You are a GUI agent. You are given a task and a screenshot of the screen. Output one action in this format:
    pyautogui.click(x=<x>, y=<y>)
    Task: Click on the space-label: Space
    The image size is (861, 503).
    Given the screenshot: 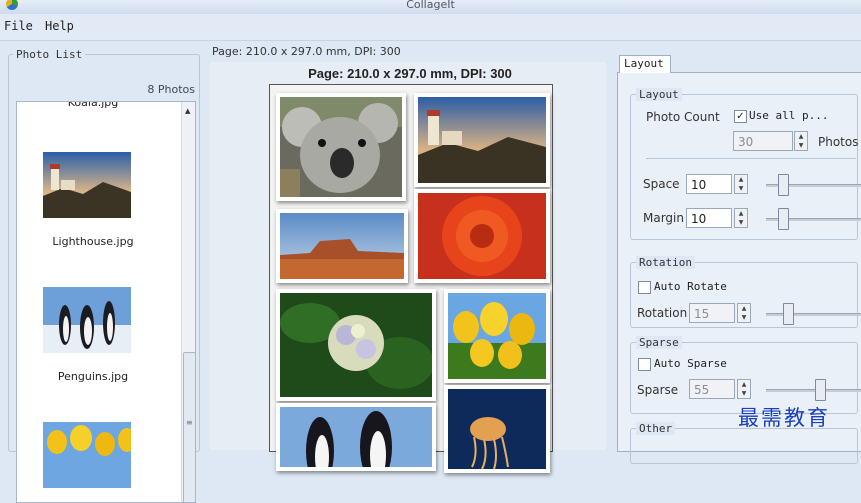 What is the action you would take?
    pyautogui.click(x=661, y=184)
    